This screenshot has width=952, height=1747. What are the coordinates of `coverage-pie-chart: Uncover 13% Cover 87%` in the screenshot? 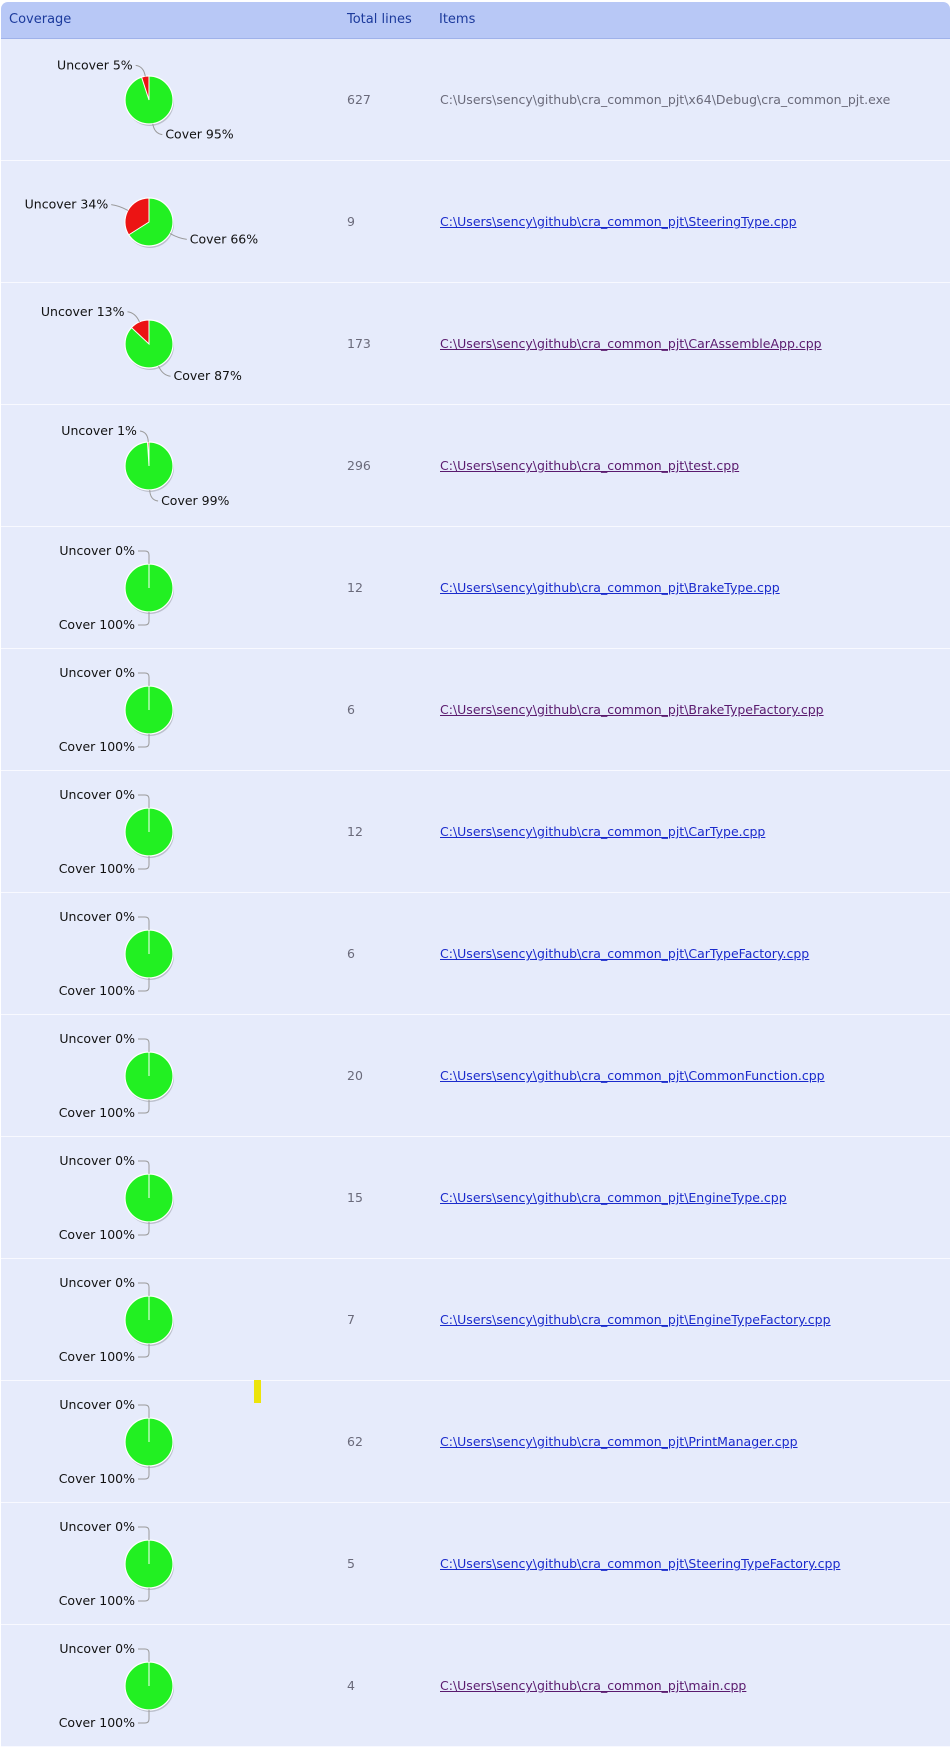 It's located at (171, 343).